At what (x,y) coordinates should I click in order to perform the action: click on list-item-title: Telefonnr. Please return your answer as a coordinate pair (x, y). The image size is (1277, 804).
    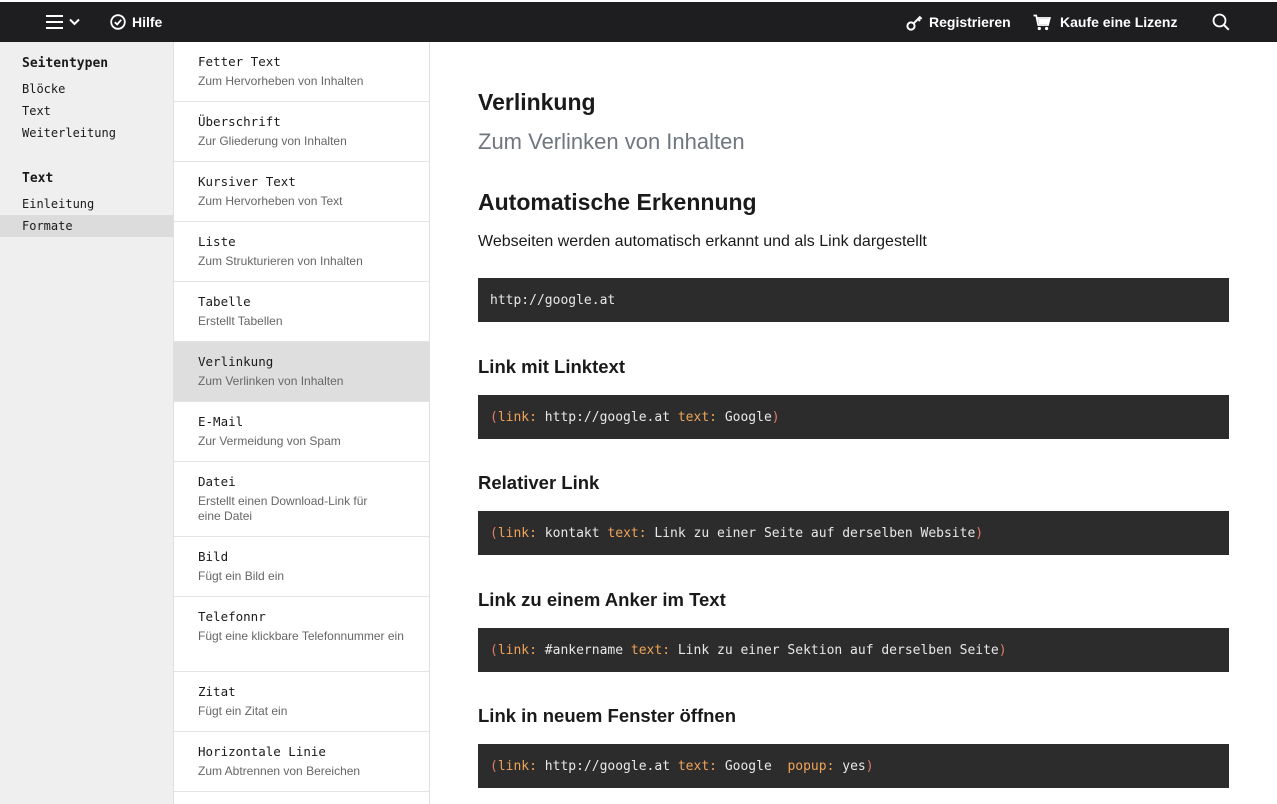
    Looking at the image, I should click on (232, 616).